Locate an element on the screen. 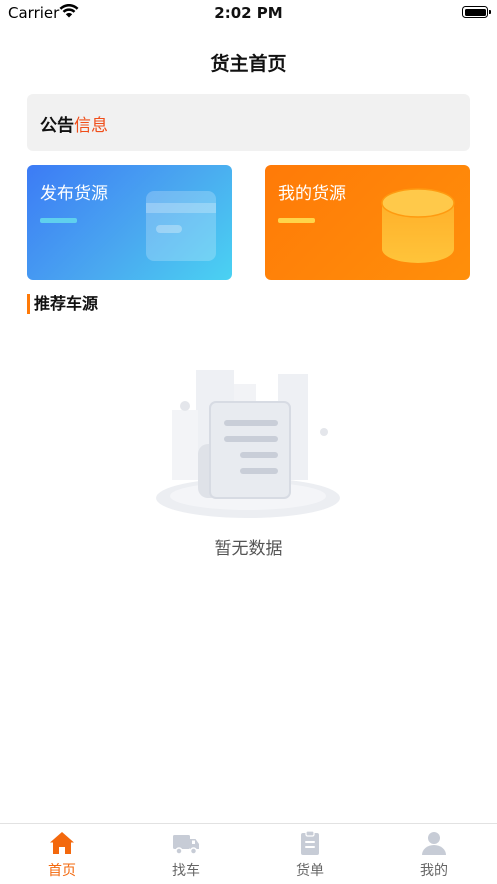  my-cargo-label: 我的货源 is located at coordinates (312, 194).